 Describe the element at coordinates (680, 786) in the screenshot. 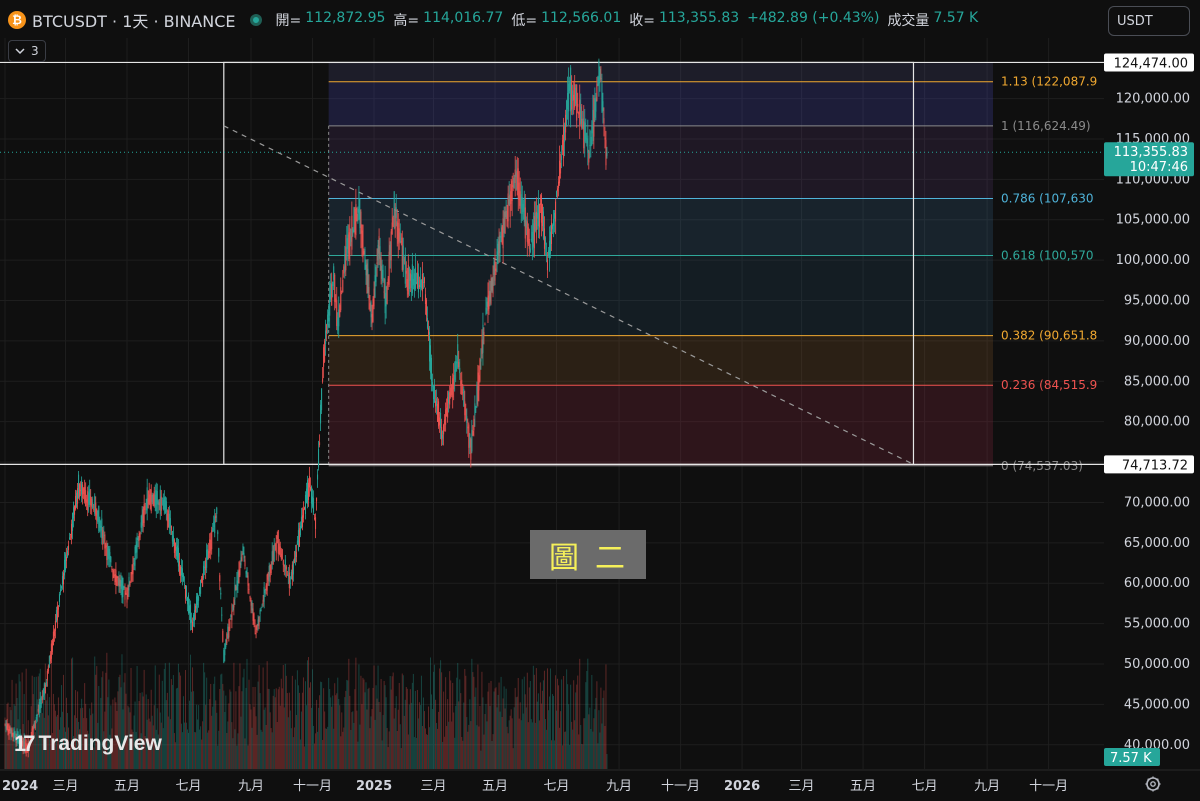

I see `x-tick-label: 十一月` at that location.